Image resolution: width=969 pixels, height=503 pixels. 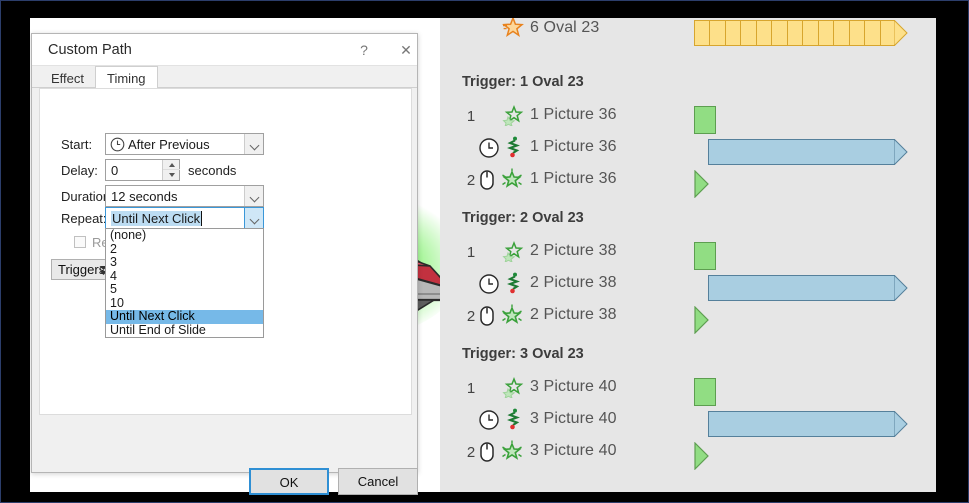 What do you see at coordinates (157, 218) in the screenshot?
I see `repeat-value: Until Next Click` at bounding box center [157, 218].